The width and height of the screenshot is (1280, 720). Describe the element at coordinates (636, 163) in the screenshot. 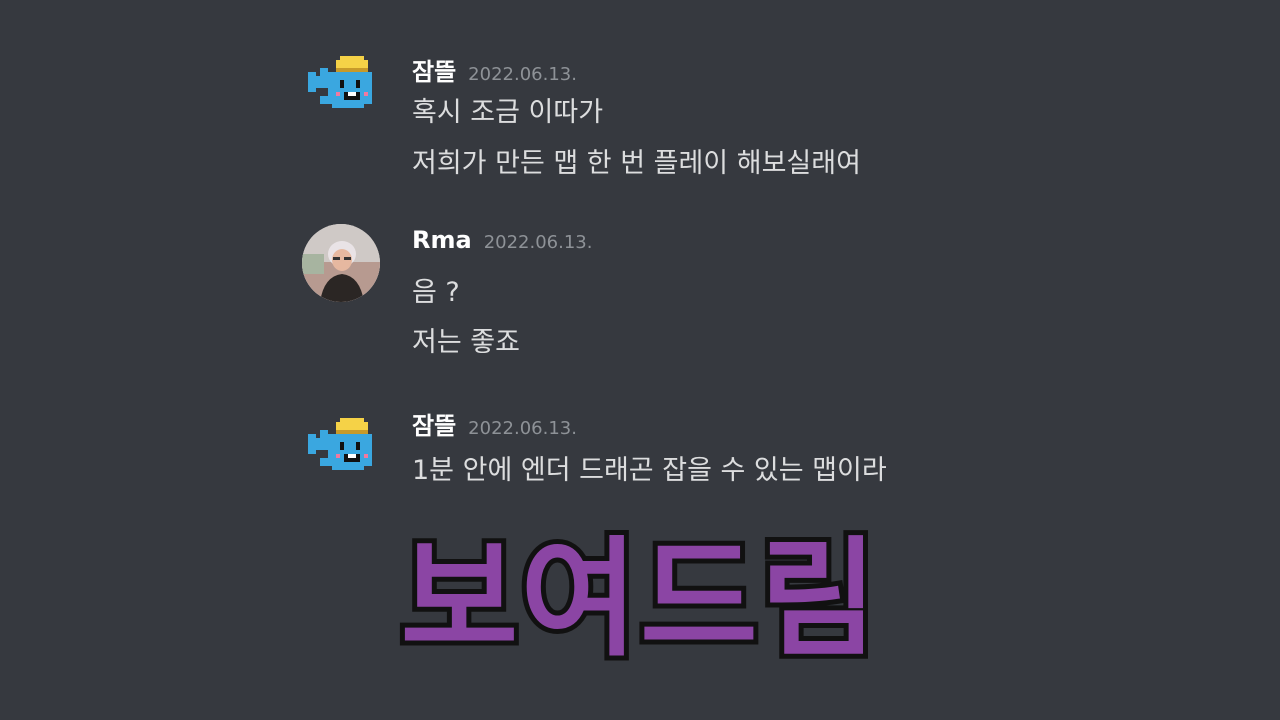

I see `message-text: 저희가 만든 맵 한 번 플레이 해보실래여` at that location.